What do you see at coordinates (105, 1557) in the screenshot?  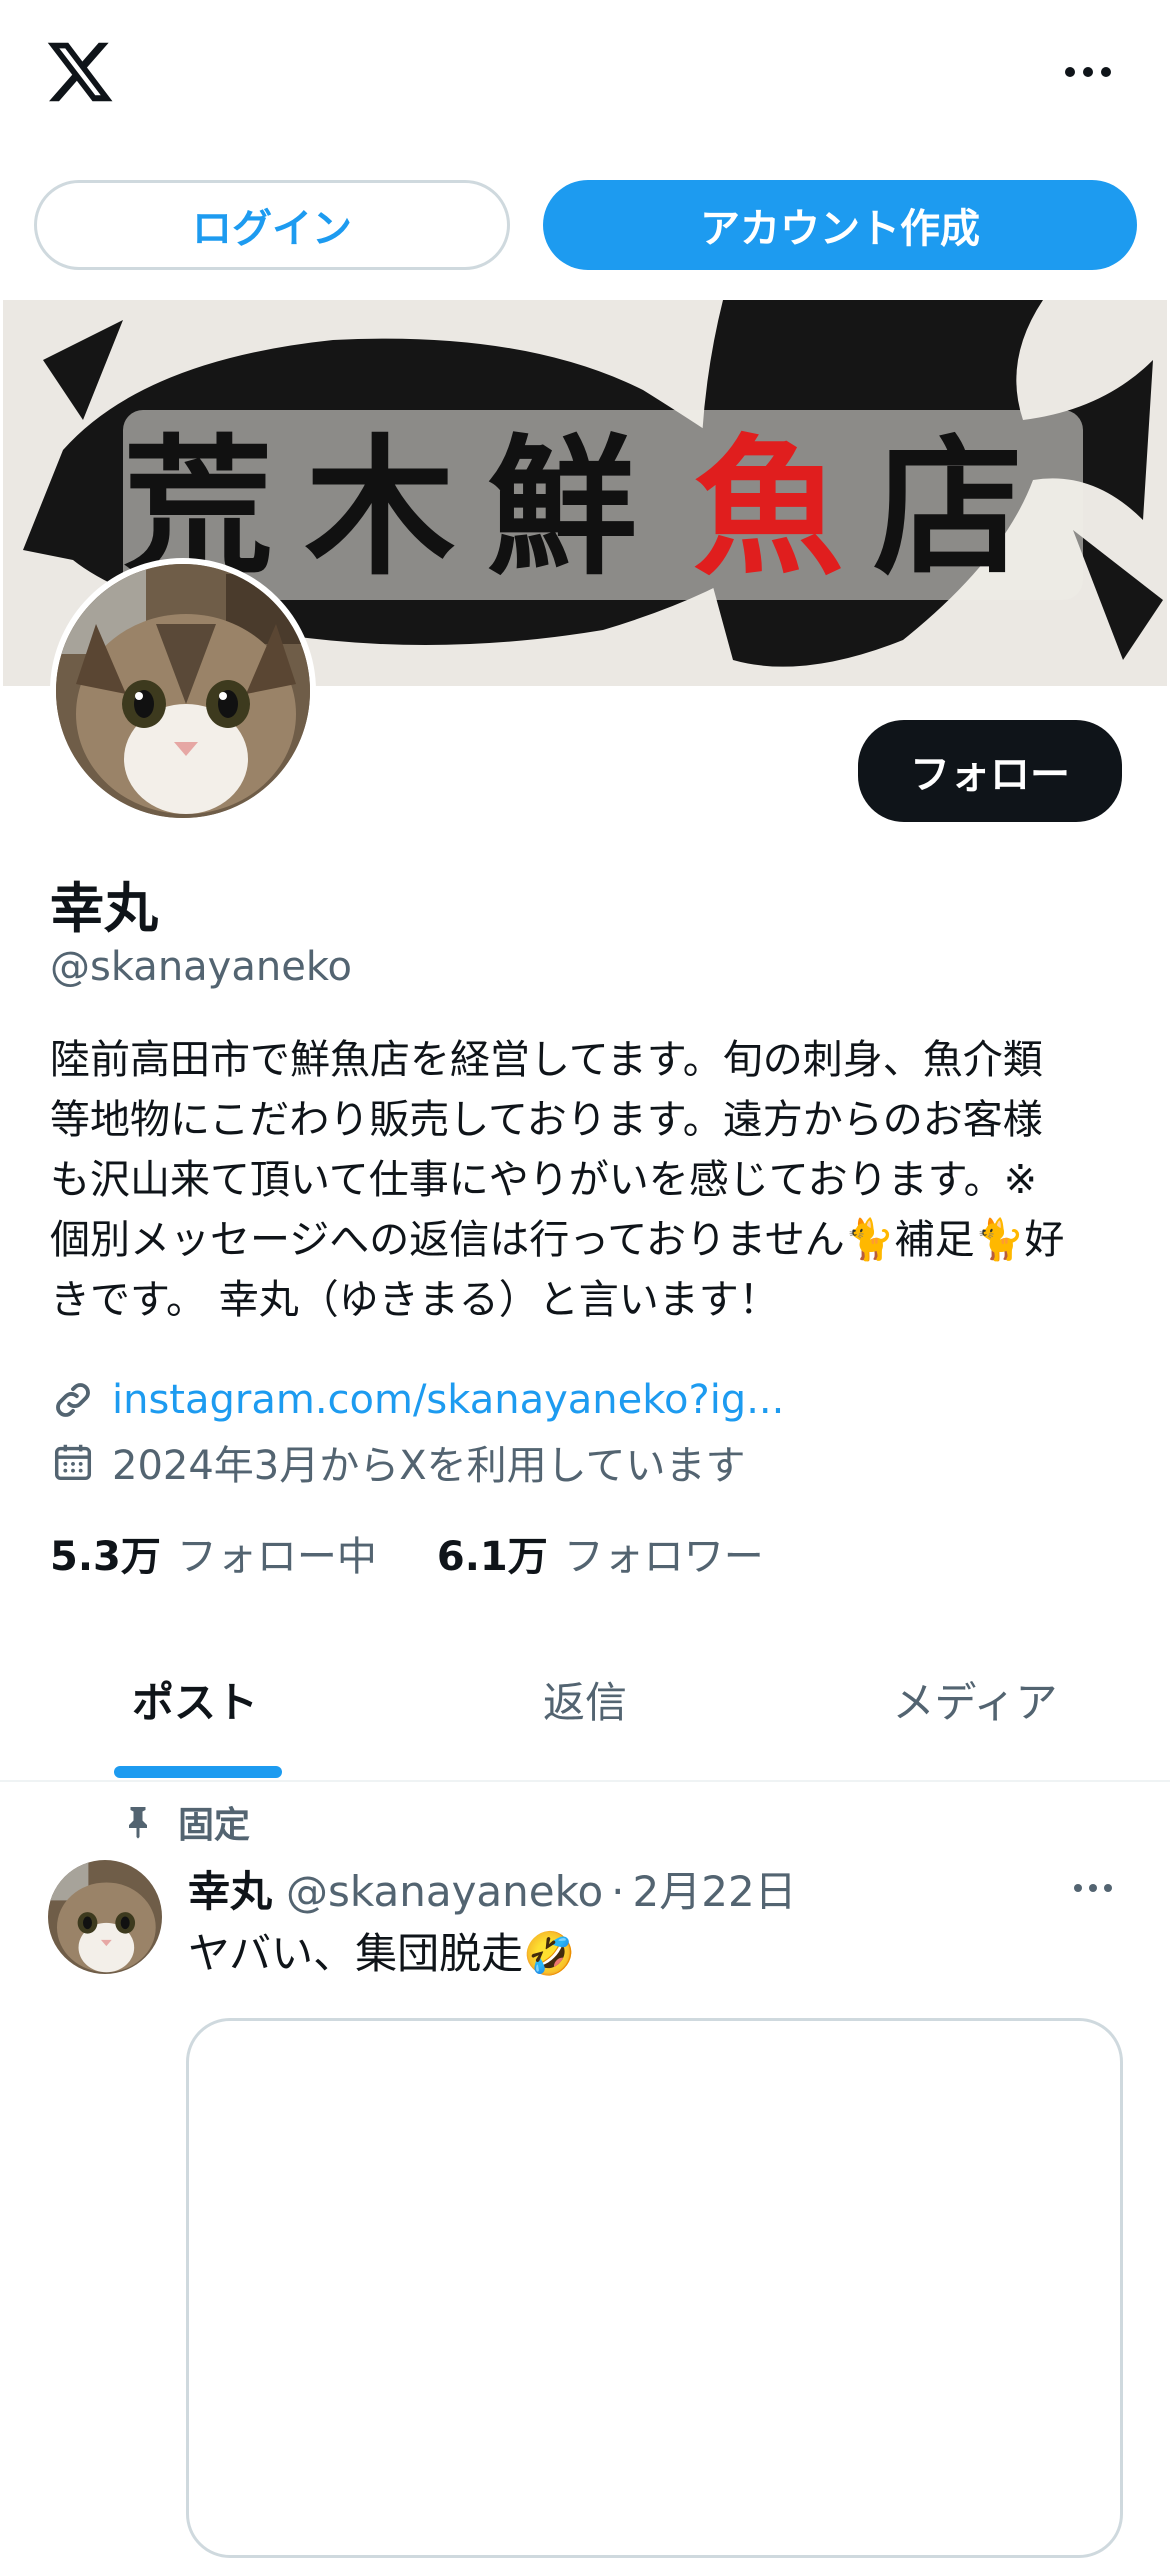 I see `following-count: 5.3万` at bounding box center [105, 1557].